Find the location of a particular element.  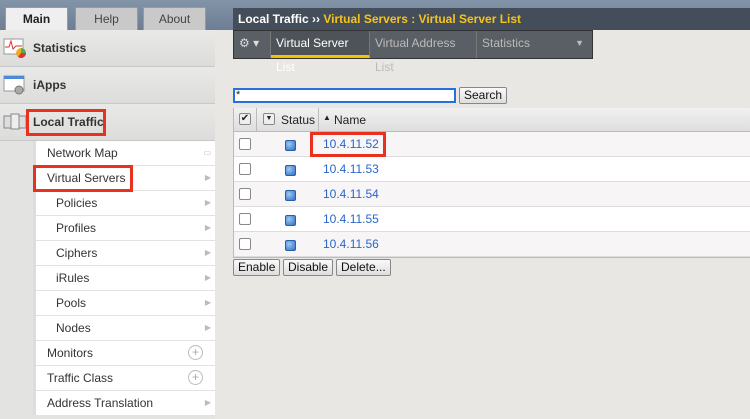

virtual-server-link: 10.4.11.53 is located at coordinates (351, 169).